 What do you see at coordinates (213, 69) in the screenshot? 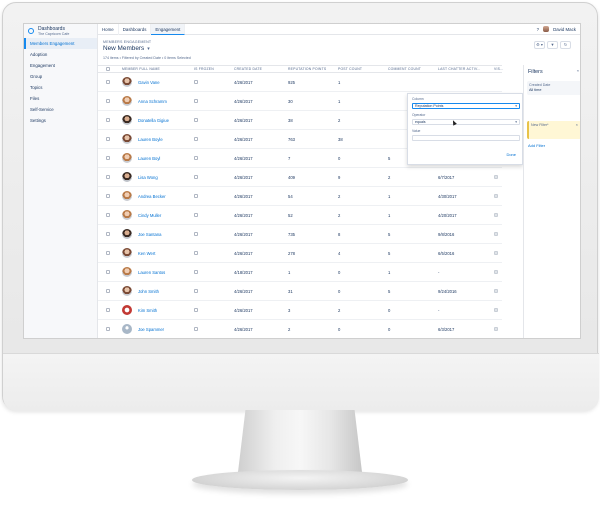
I see `col-header-frozen: IS FROZEN` at bounding box center [213, 69].